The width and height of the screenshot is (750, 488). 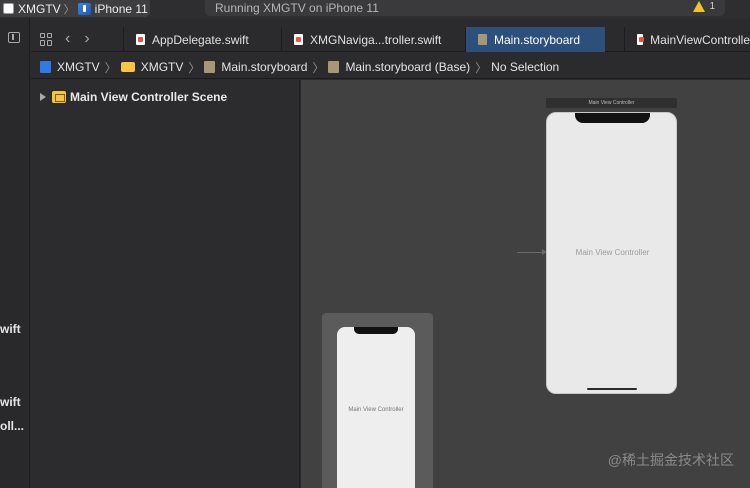 I want to click on device-frame-small: Main View Controller, so click(x=376, y=407).